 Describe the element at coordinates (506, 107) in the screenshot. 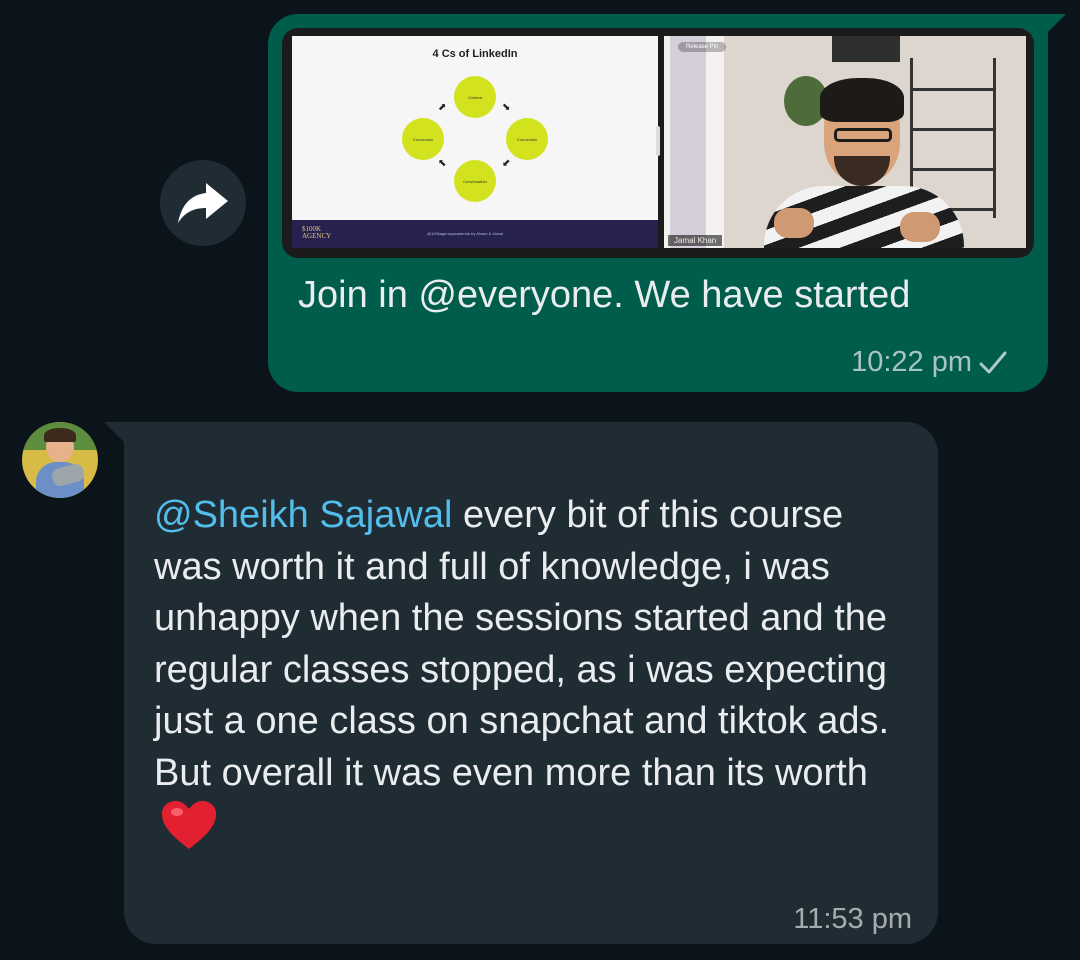

I see `cycle-arrow-icon: ⬊` at that location.